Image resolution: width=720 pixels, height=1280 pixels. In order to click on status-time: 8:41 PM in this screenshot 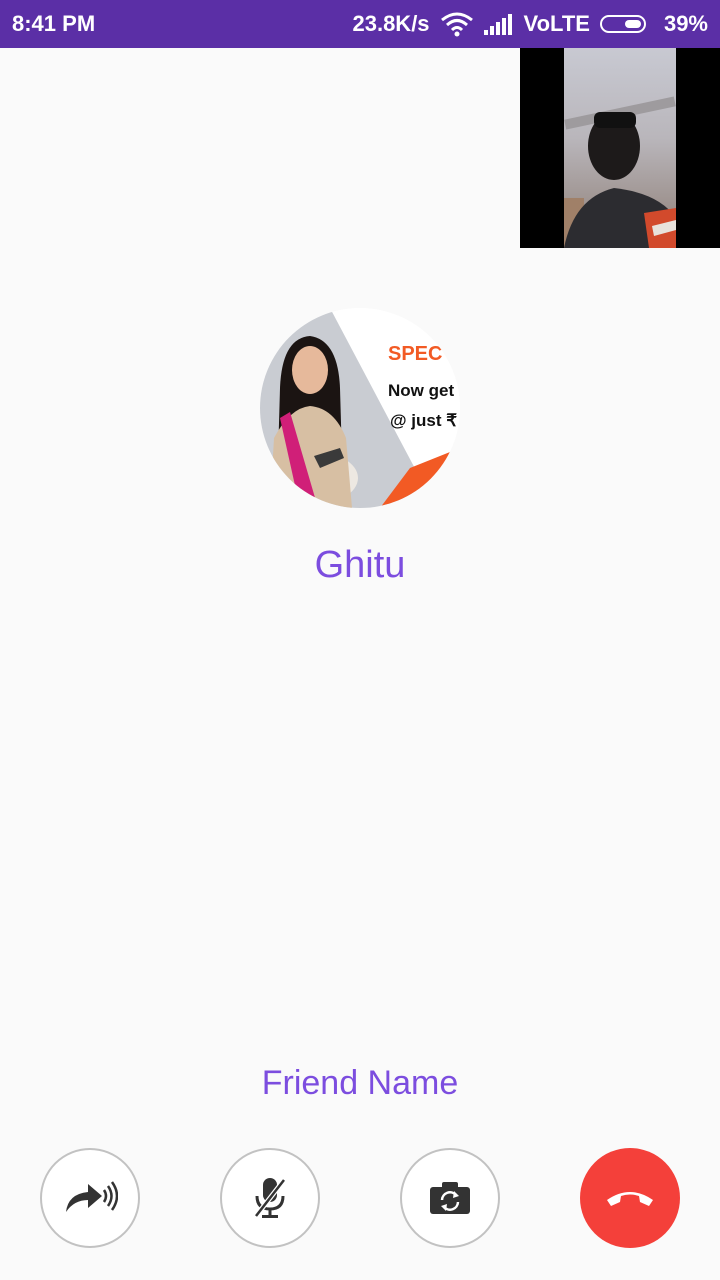, I will do `click(54, 23)`.